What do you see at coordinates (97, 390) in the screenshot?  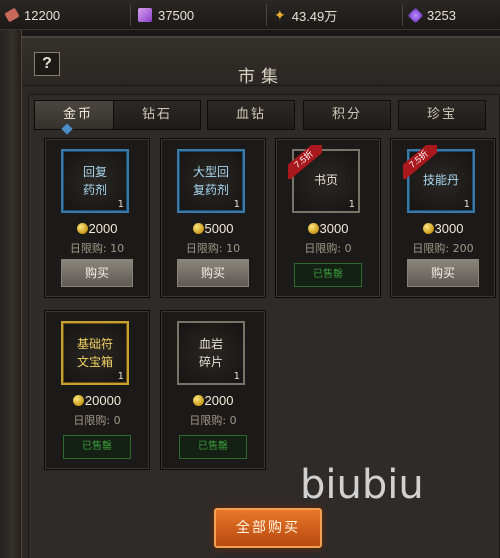 I see `shop-item-card: 基础符 文宝箱 1 20000 日限购: 0 已售罄` at bounding box center [97, 390].